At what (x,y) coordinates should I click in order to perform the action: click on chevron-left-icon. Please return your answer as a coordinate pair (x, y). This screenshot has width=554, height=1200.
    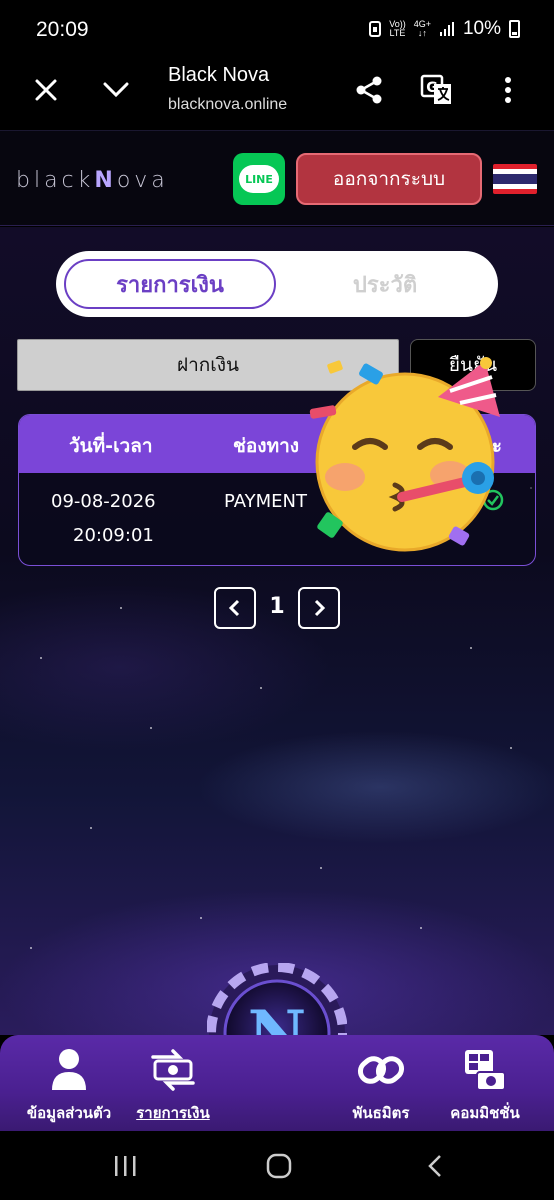
    Looking at the image, I should click on (234, 608).